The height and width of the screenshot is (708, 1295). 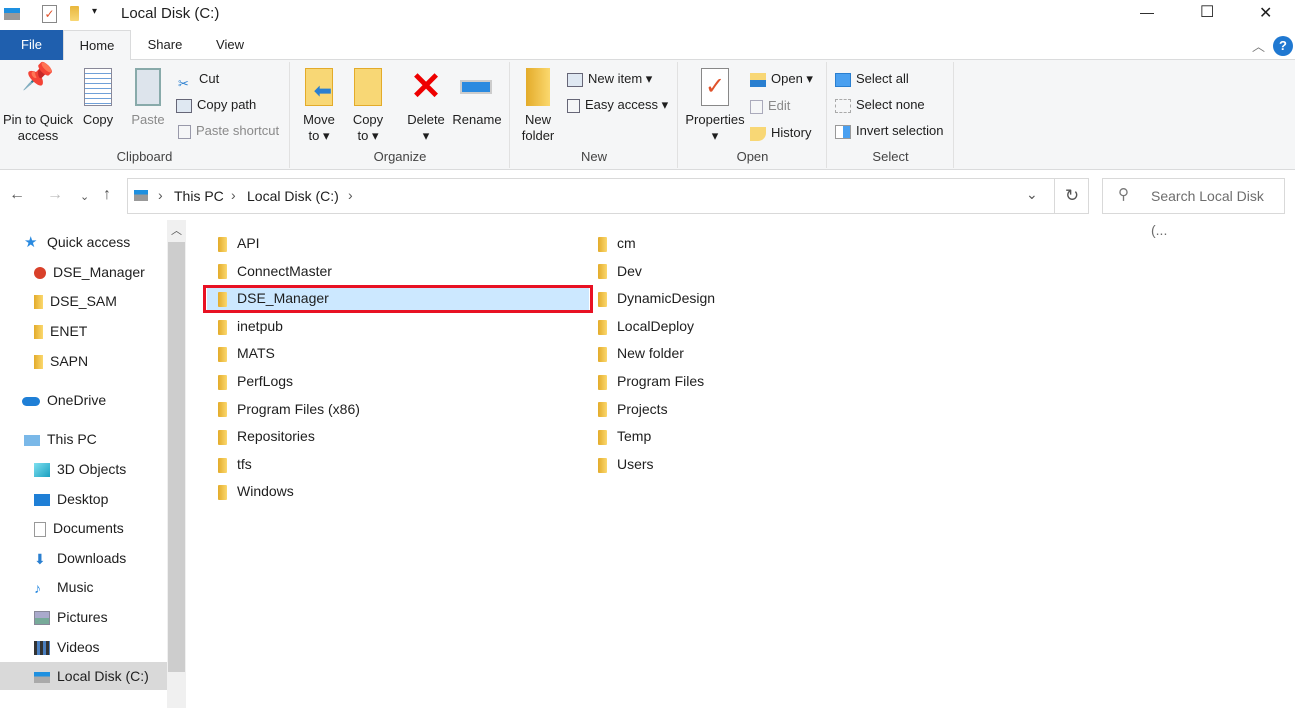 What do you see at coordinates (38, 103) in the screenshot?
I see `pin-quick-access-button: 📌 Pin to Quick access` at bounding box center [38, 103].